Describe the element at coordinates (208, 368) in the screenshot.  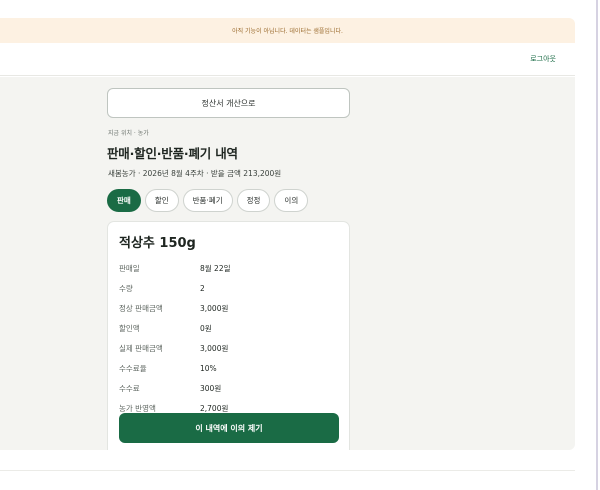
I see `detail-value: 10%` at that location.